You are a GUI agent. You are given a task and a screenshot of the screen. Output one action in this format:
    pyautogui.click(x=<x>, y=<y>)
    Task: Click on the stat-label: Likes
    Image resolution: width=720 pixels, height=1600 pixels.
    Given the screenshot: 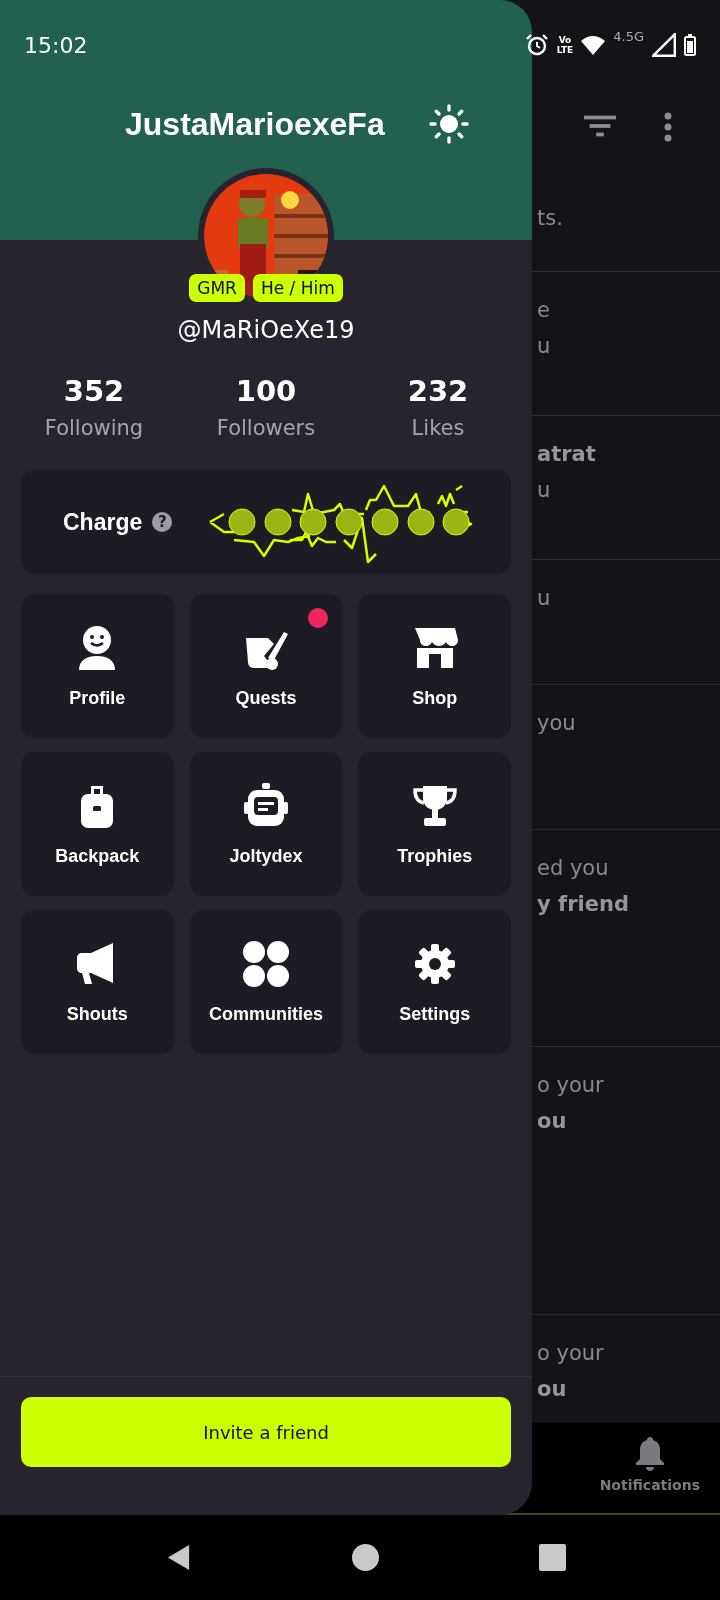 What is the action you would take?
    pyautogui.click(x=438, y=428)
    